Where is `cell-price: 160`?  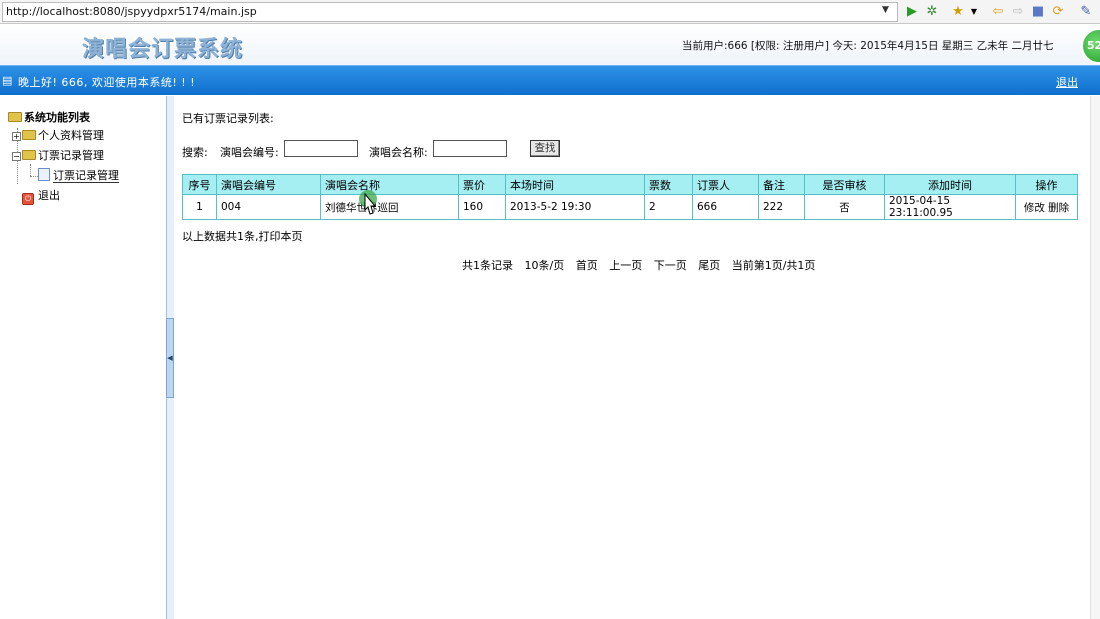 cell-price: 160 is located at coordinates (482, 207).